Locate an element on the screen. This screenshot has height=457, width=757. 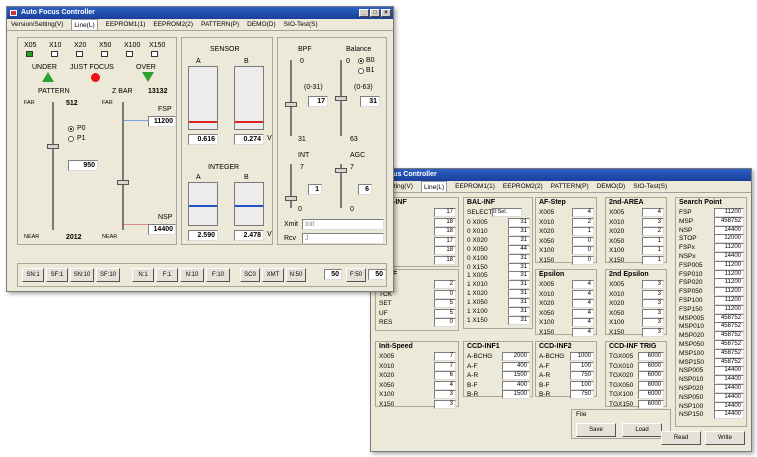
step-button-2: SN:10 is located at coordinates (82, 275).